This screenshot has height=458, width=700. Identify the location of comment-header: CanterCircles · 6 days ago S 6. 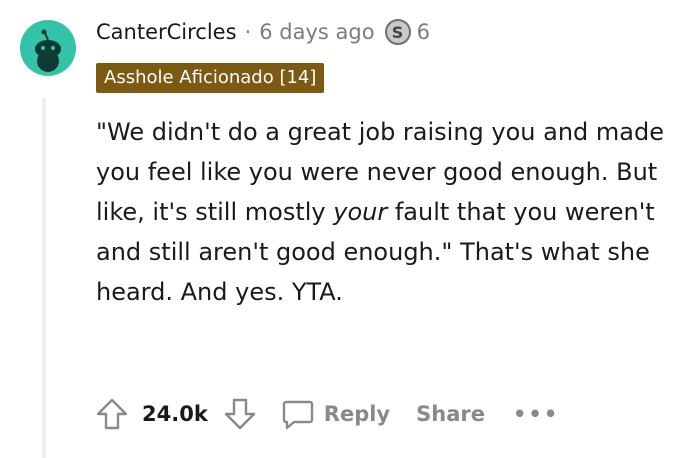
(263, 32).